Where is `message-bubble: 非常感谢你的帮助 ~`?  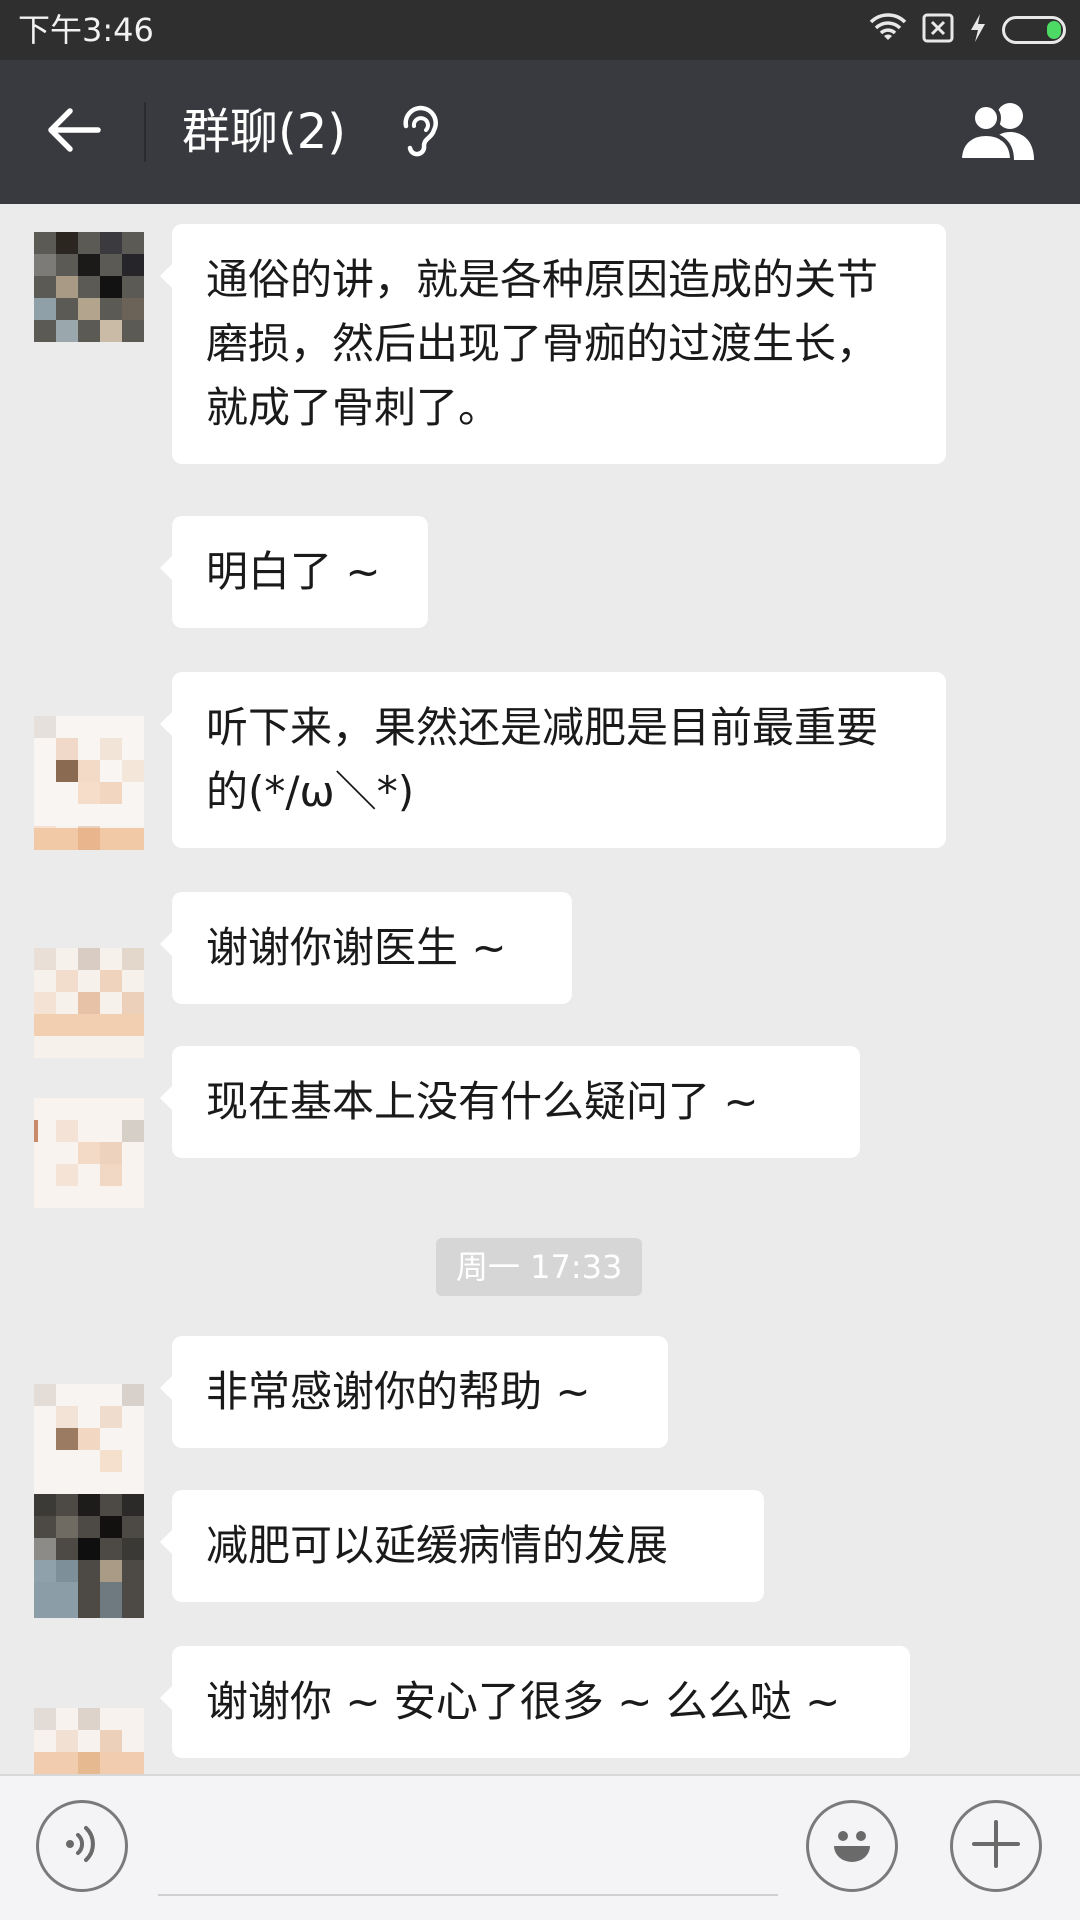
message-bubble: 非常感谢你的帮助 ~ is located at coordinates (414, 1392).